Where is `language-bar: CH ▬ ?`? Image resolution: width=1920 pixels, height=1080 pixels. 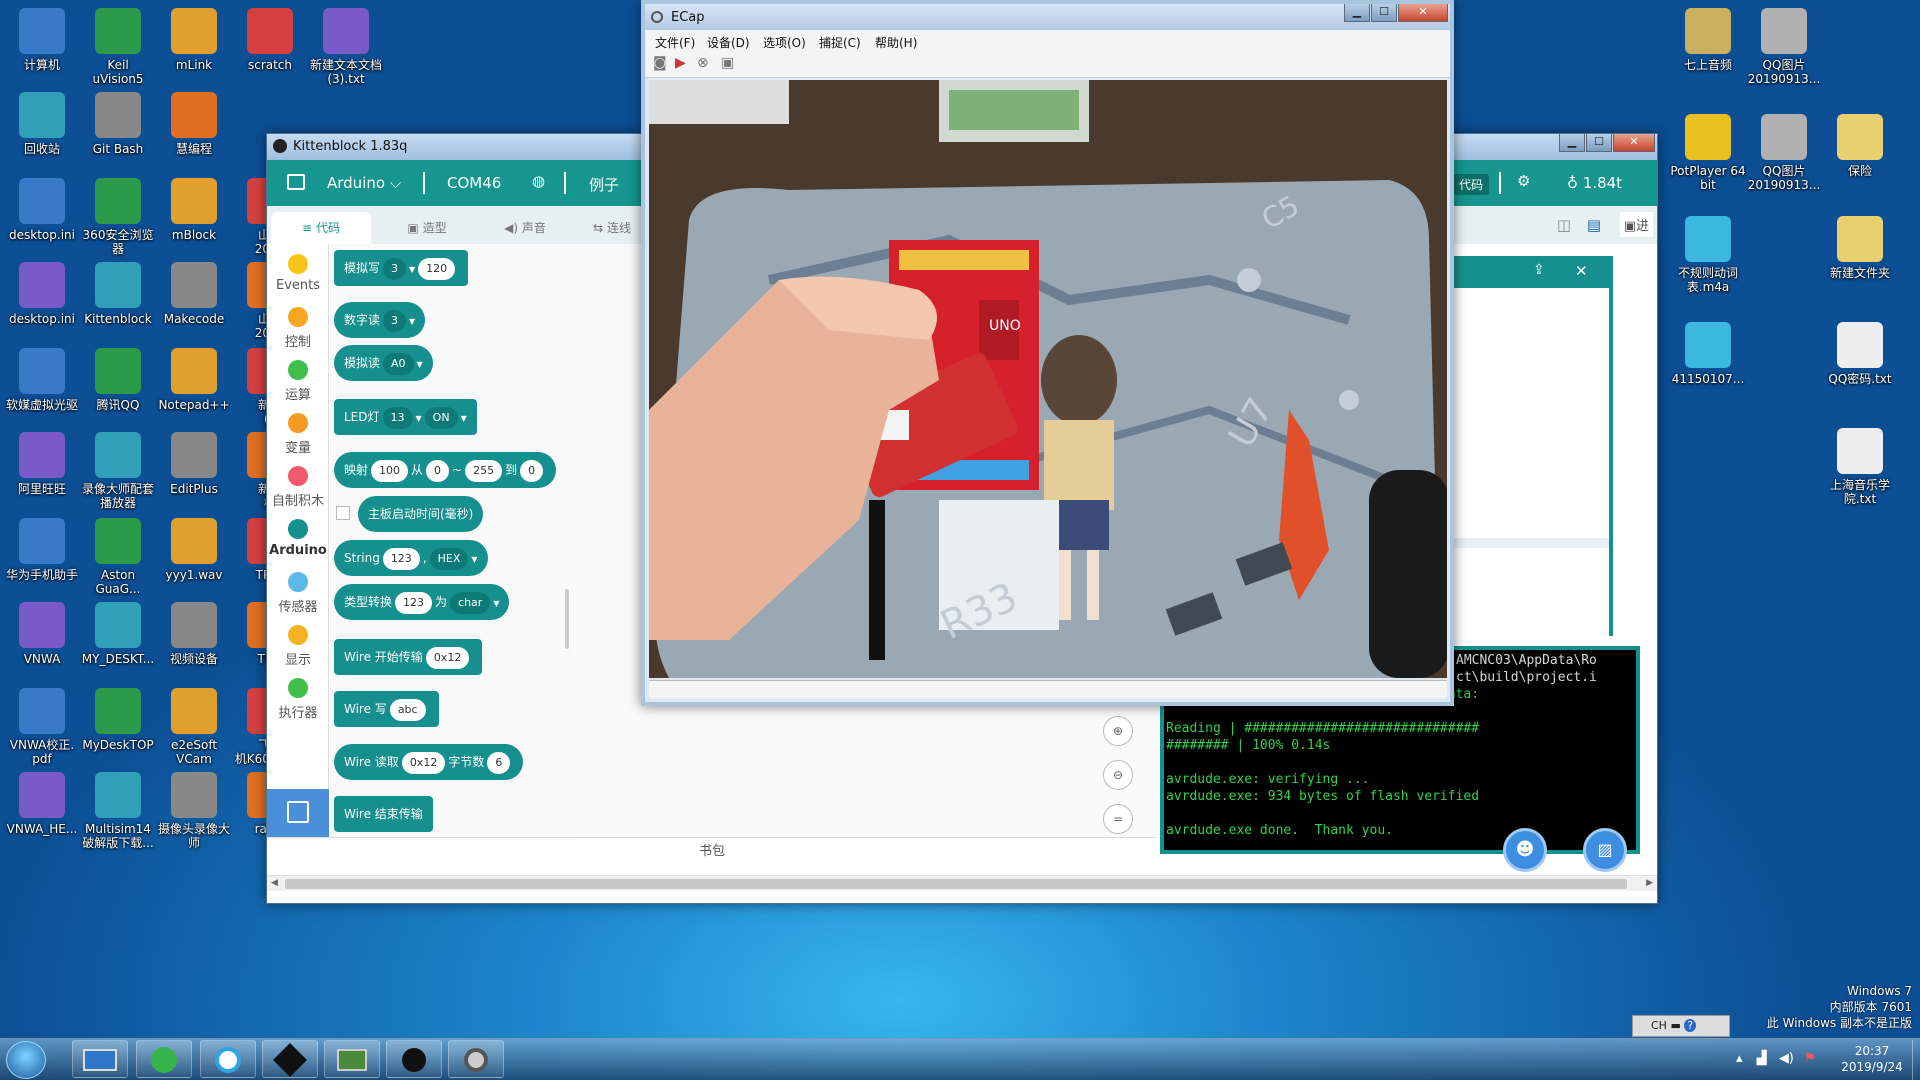
language-bar: CH ▬ ? is located at coordinates (1681, 1026).